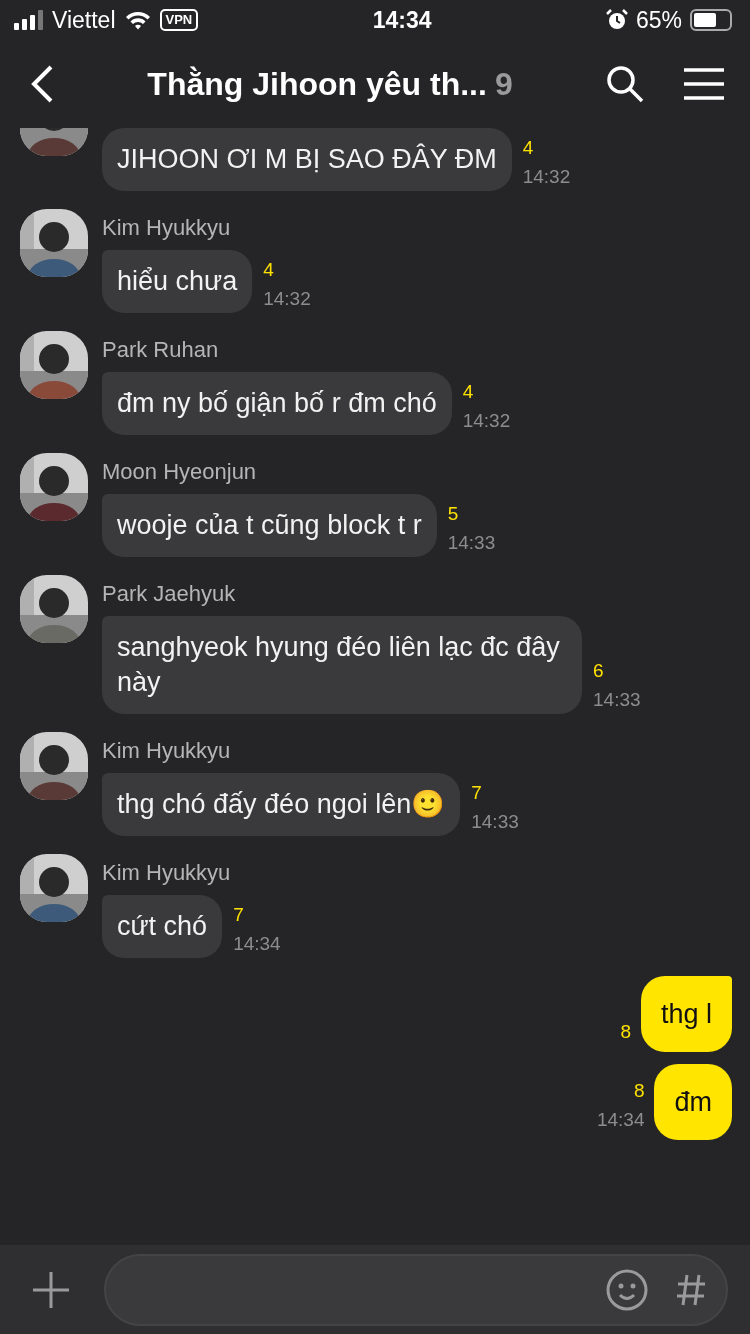 Image resolution: width=750 pixels, height=1334 pixels. Describe the element at coordinates (180, 472) in the screenshot. I see `sender-name: Moon Hyeonjun` at that location.